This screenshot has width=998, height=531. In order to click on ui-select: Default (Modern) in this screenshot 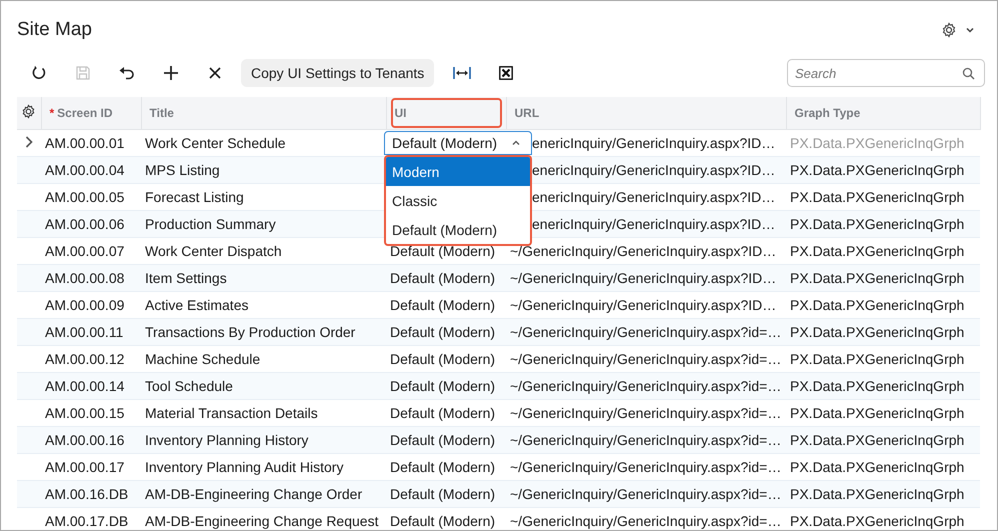, I will do `click(458, 143)`.